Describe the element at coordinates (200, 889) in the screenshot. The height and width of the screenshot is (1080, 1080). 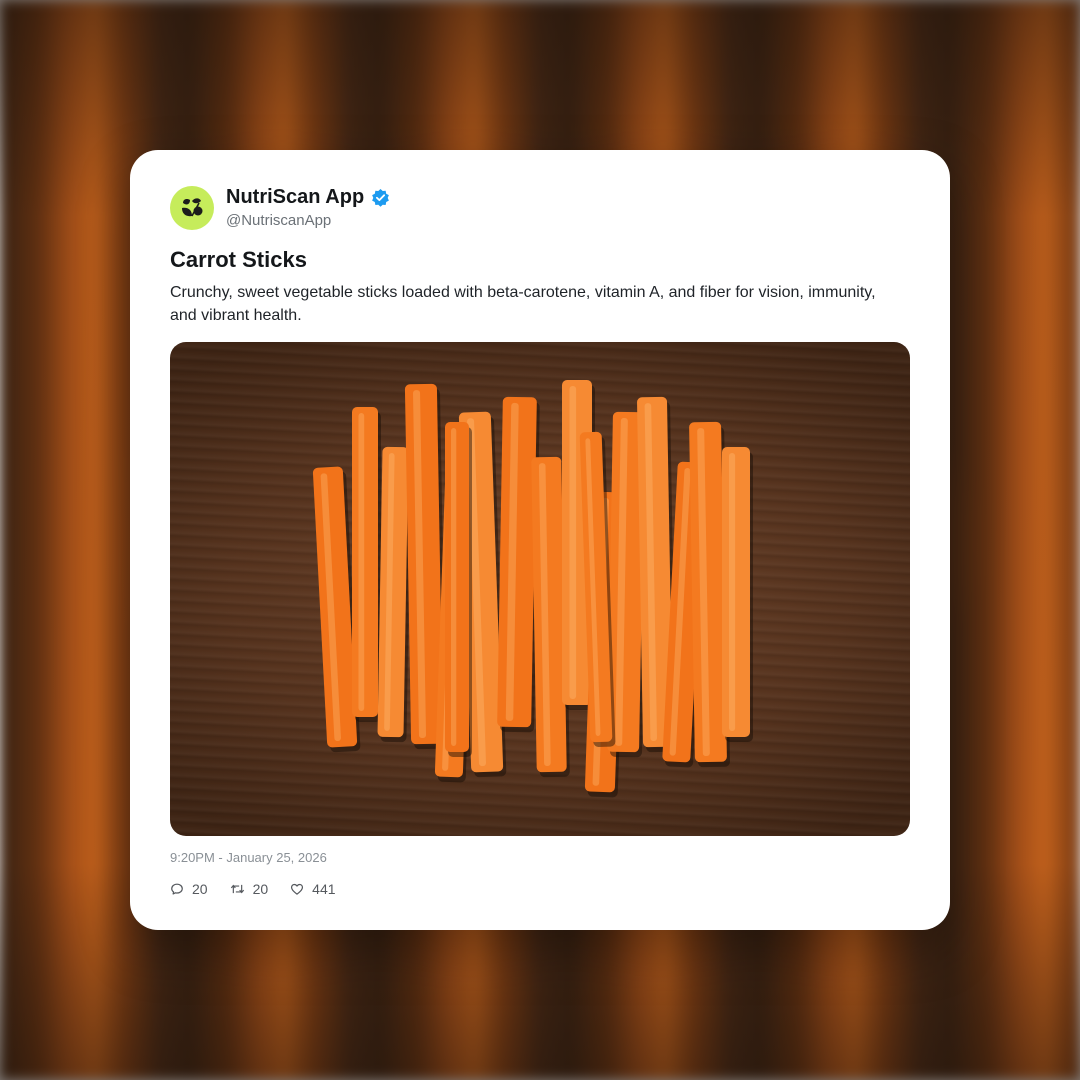
I see `reply-count: 20` at that location.